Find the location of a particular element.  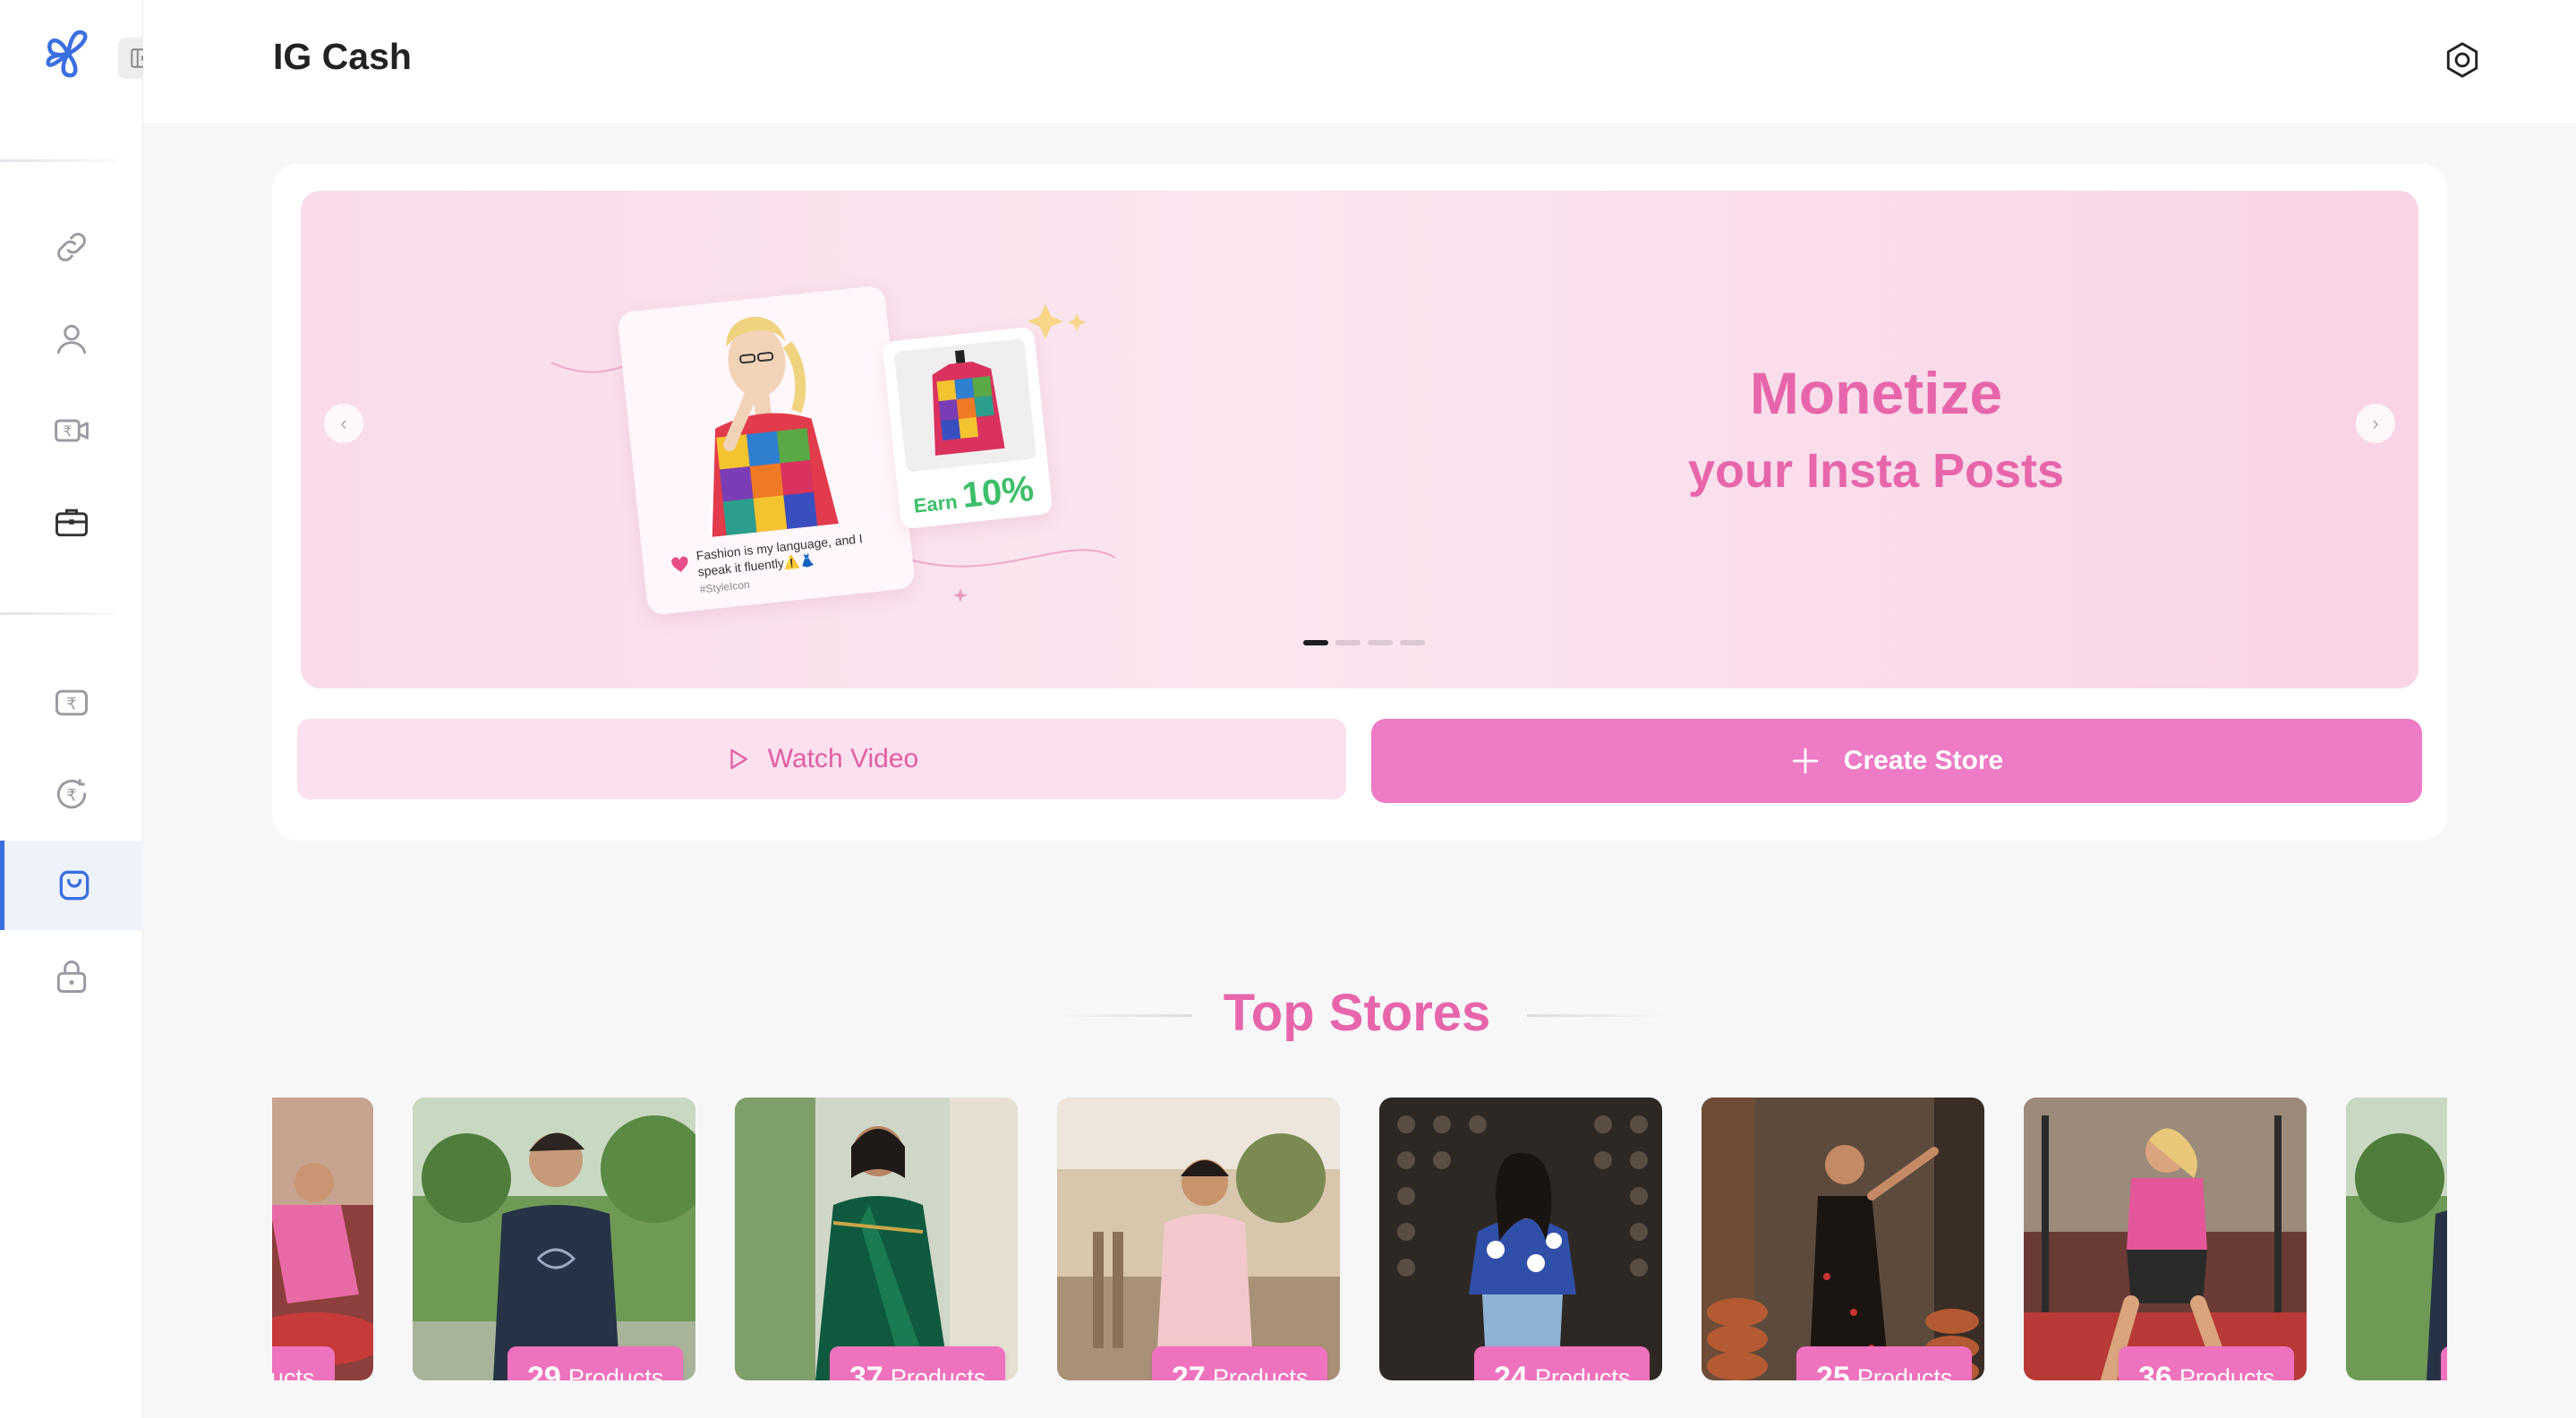

store-card: 36 Products is located at coordinates (2165, 1239).